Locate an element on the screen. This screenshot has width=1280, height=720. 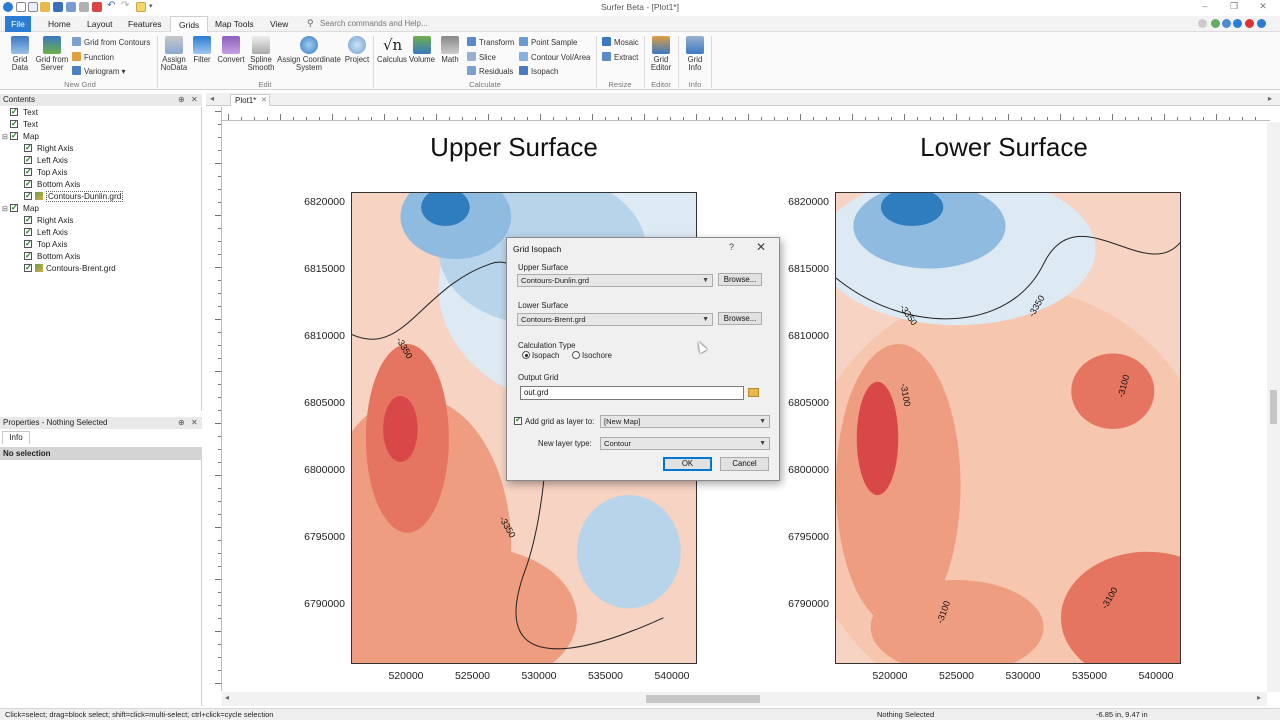
filter-button: Filter is located at coordinates (202, 50).